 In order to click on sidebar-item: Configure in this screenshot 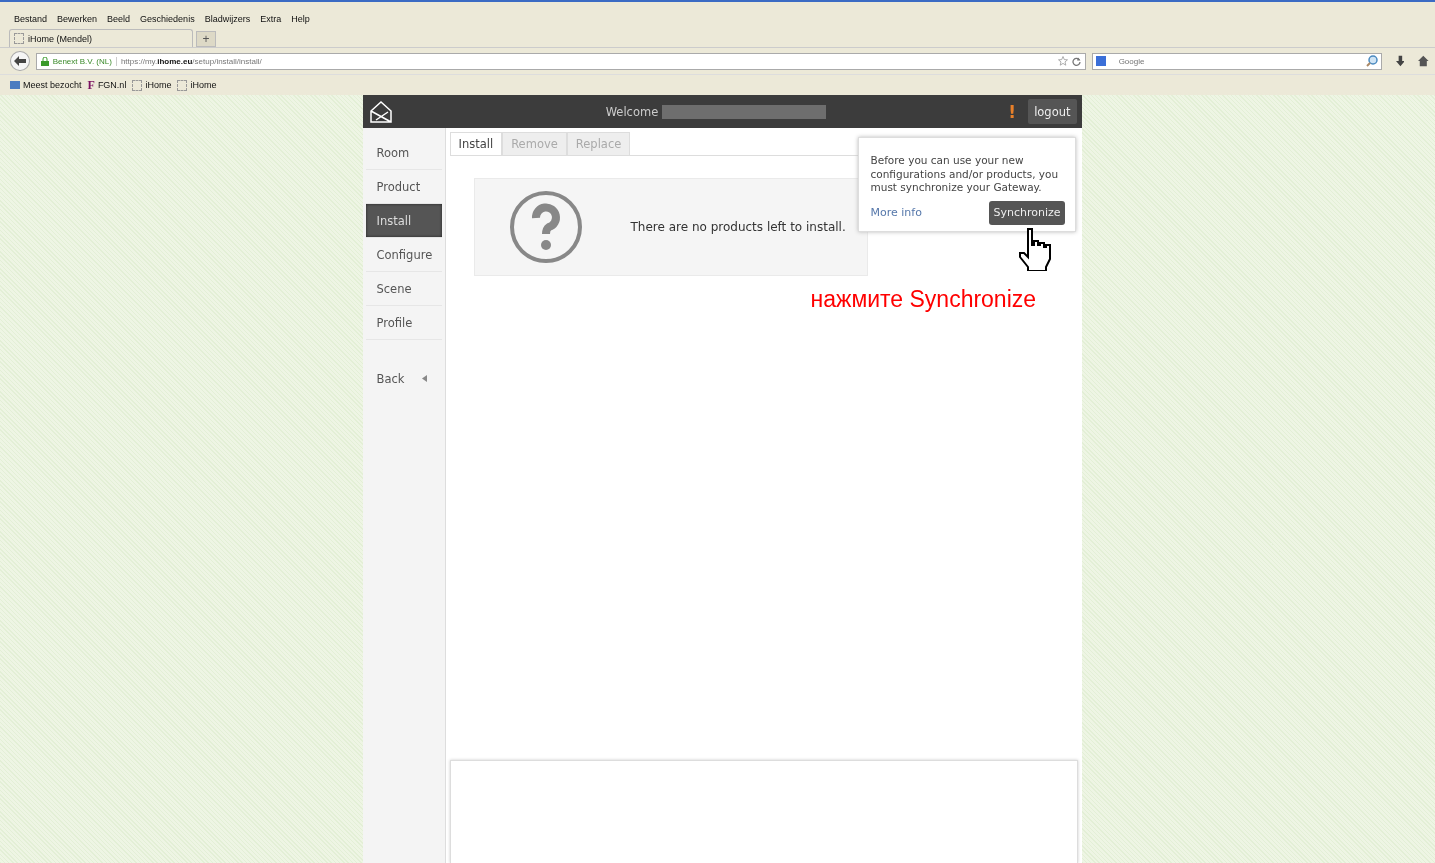, I will do `click(403, 255)`.